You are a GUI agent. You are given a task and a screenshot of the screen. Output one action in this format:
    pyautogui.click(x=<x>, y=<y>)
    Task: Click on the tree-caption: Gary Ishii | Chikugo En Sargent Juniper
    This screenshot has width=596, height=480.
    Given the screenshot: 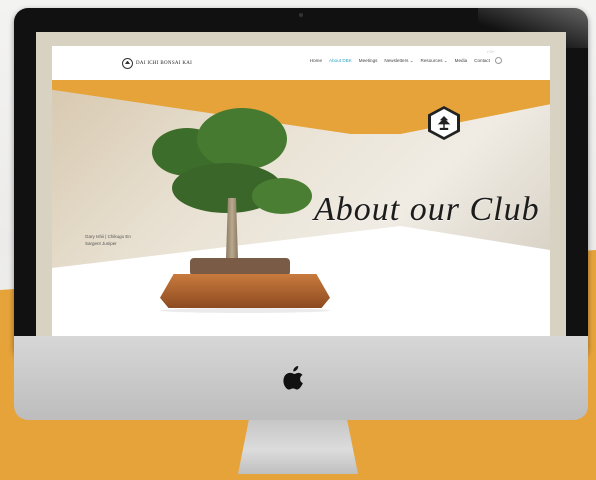 What is the action you would take?
    pyautogui.click(x=108, y=240)
    